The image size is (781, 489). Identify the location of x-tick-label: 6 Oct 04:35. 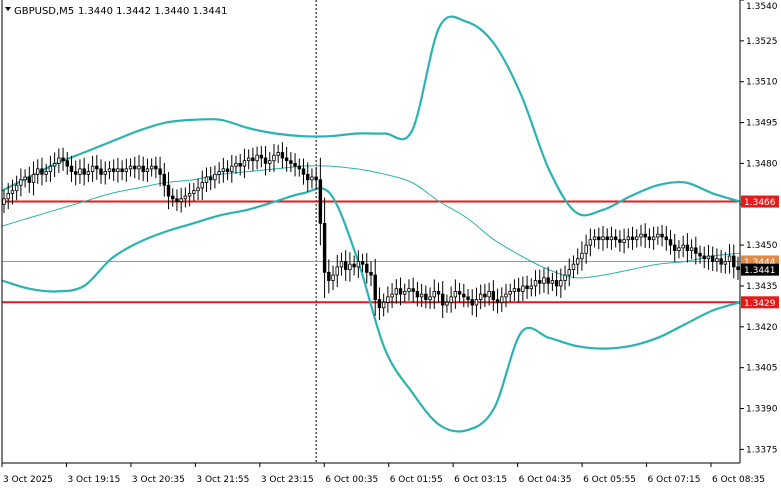
(545, 480).